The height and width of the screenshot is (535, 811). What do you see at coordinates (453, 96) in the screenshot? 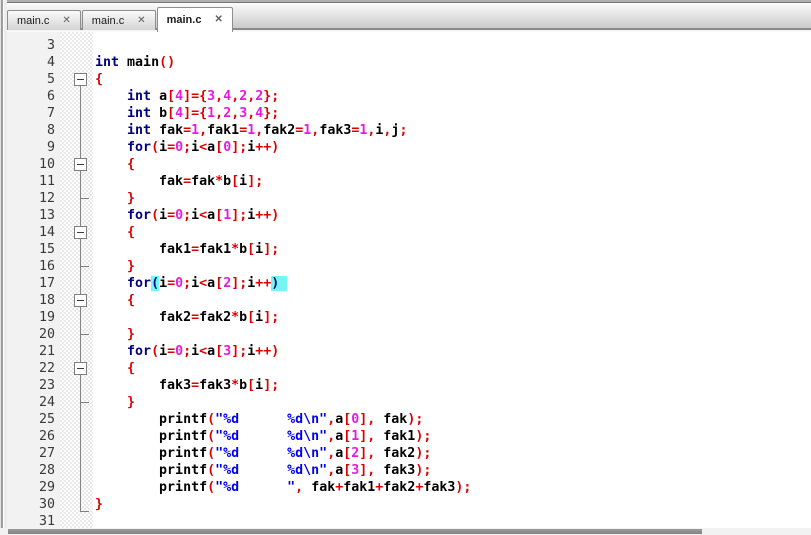
I see `code-line-6: int a[4]={3,4,2,2};` at bounding box center [453, 96].